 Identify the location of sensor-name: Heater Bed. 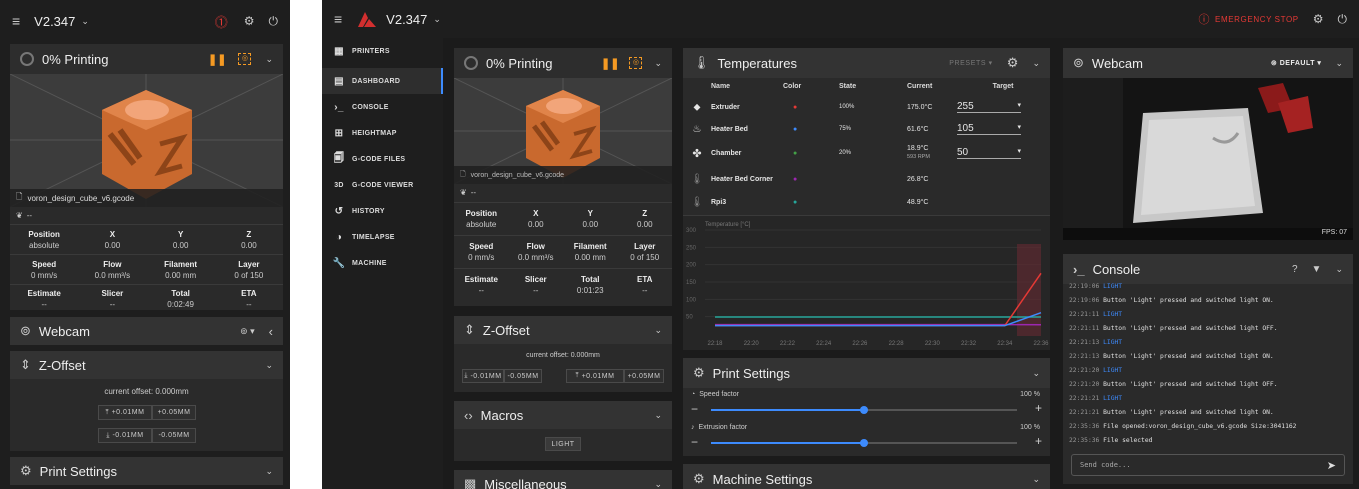
(729, 129).